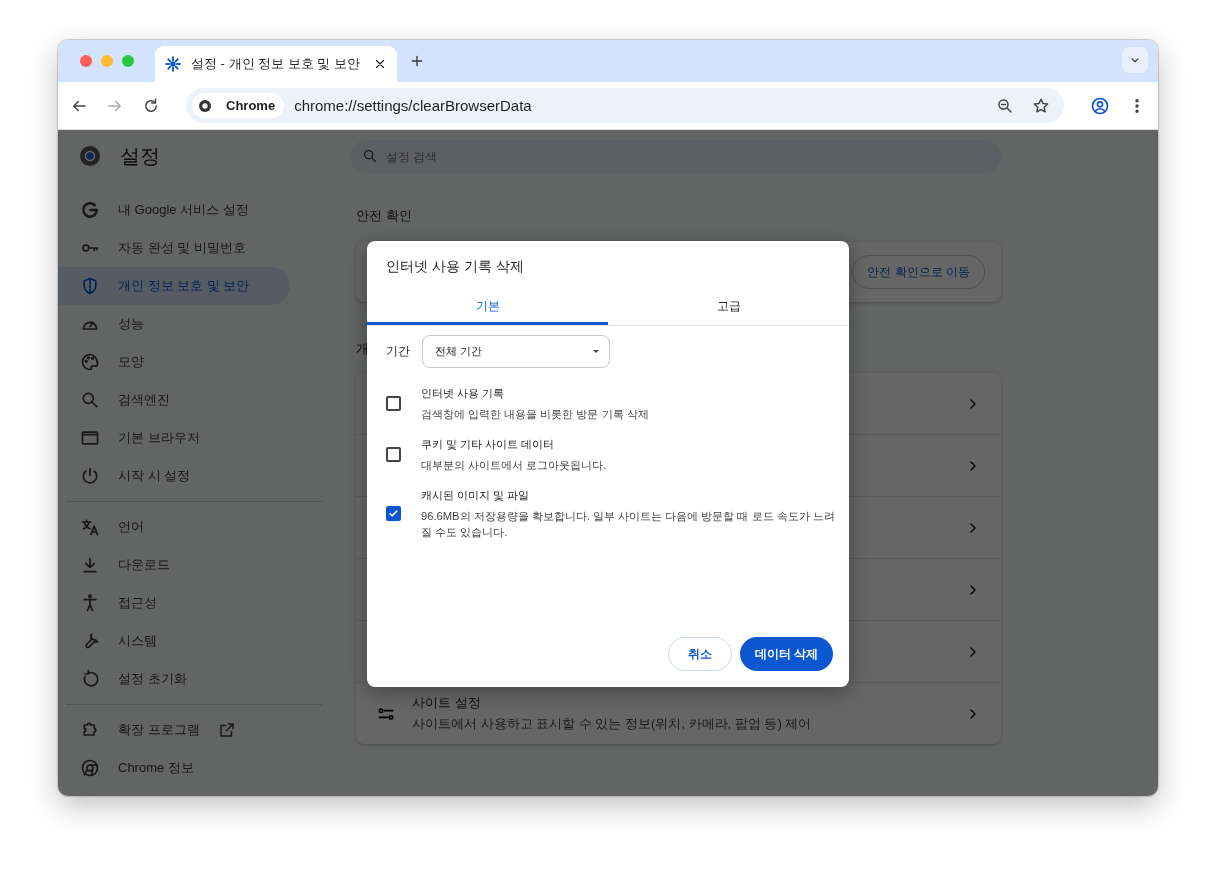 The height and width of the screenshot is (874, 1216). What do you see at coordinates (151, 105) in the screenshot?
I see `reload-icon` at bounding box center [151, 105].